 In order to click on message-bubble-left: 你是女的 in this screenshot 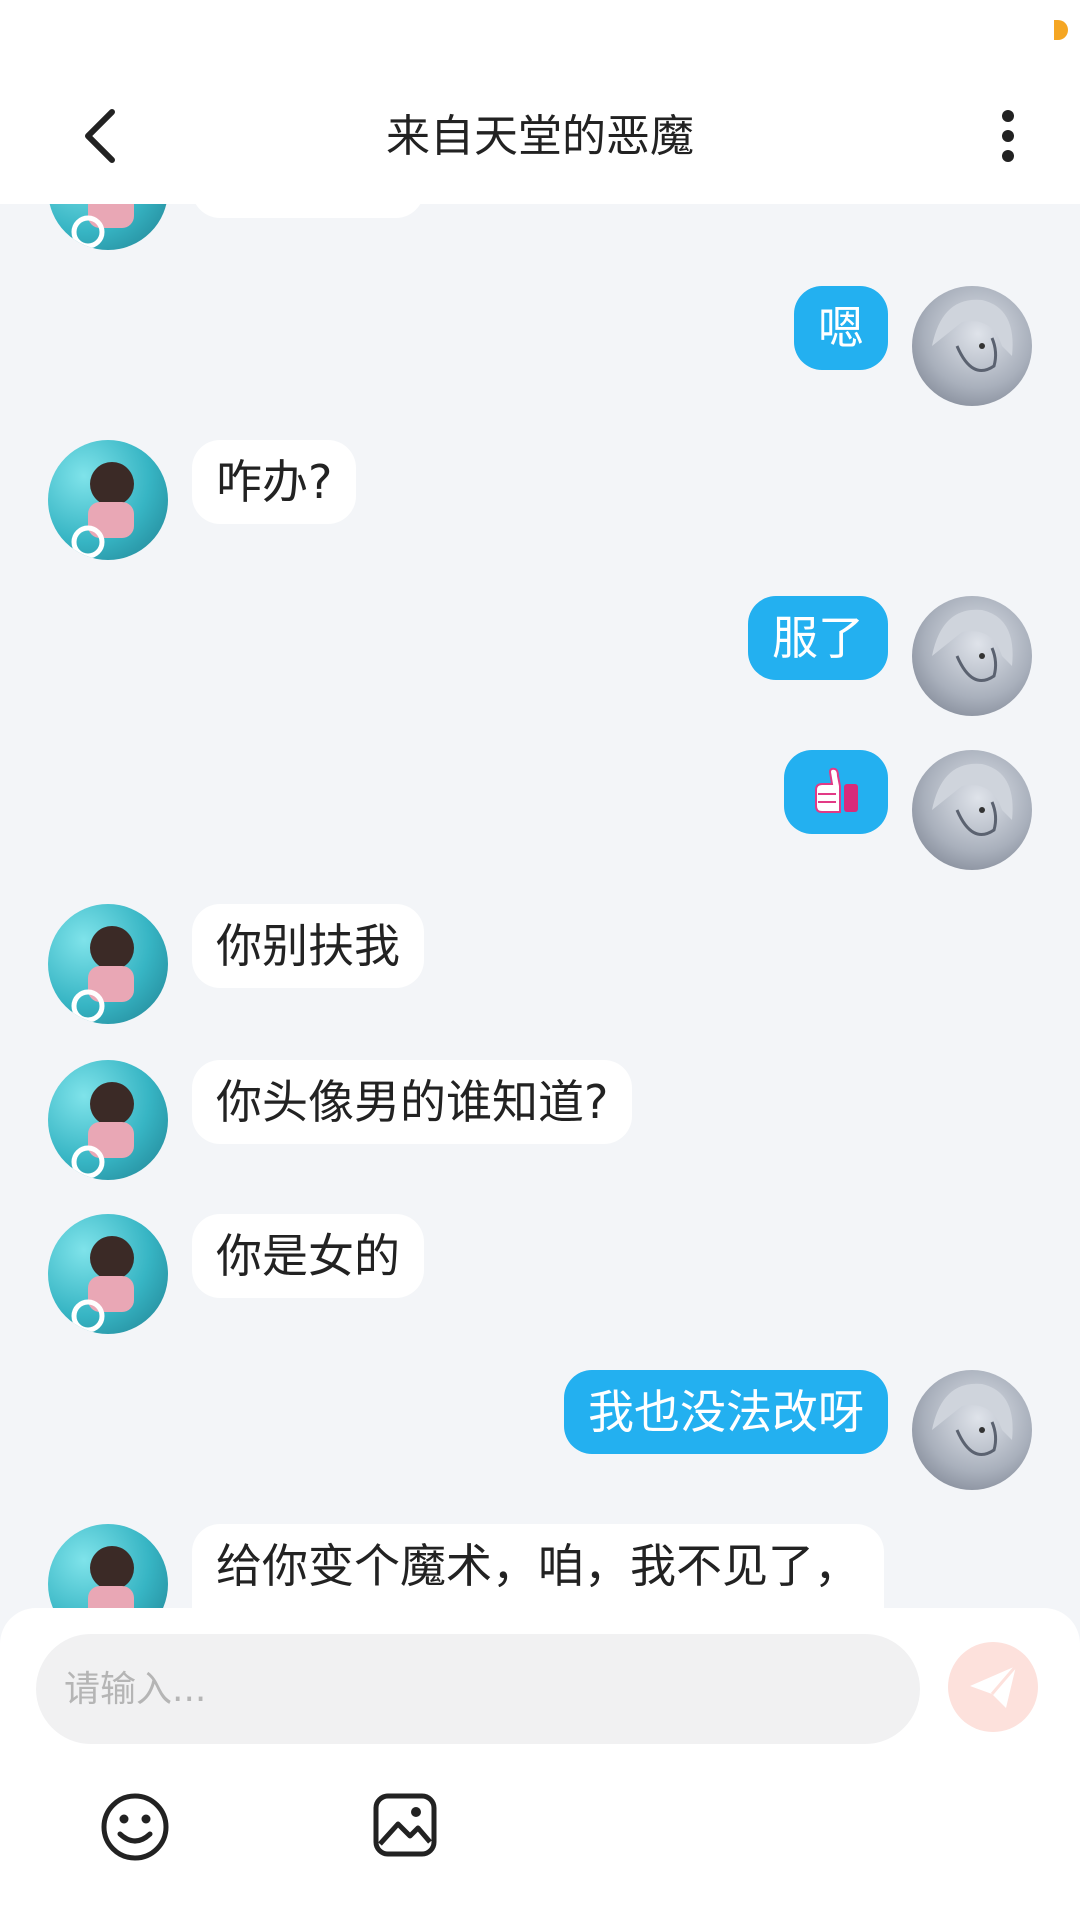, I will do `click(308, 1256)`.